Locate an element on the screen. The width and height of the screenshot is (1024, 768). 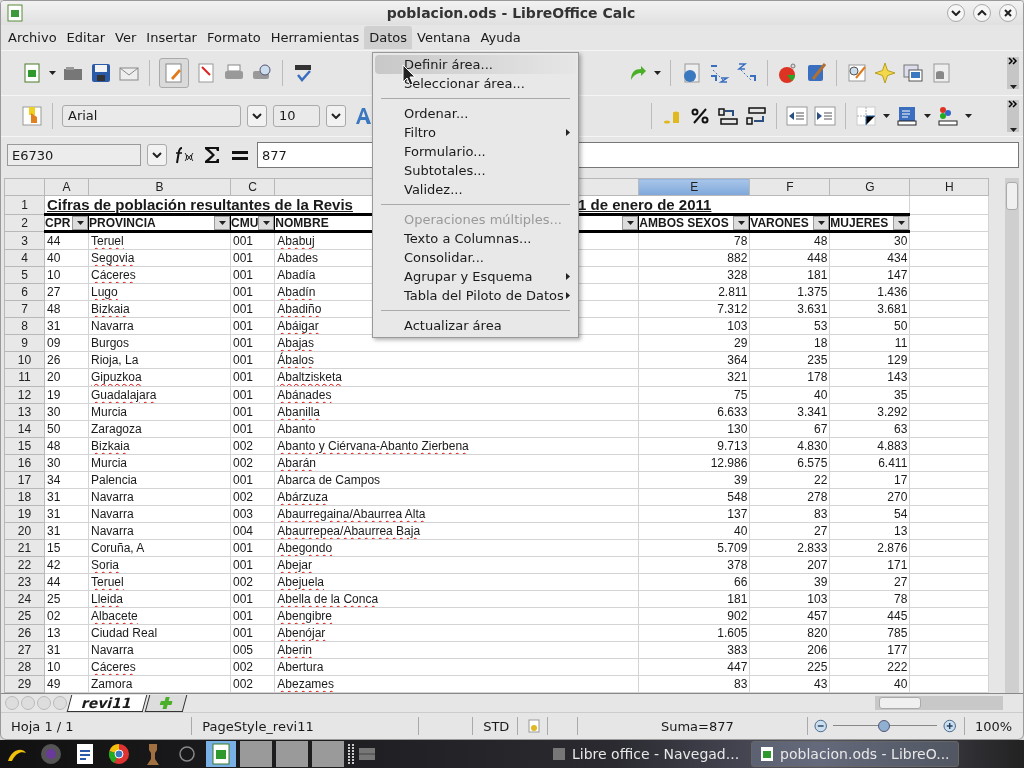
table-cell: 447 is located at coordinates (737, 667).